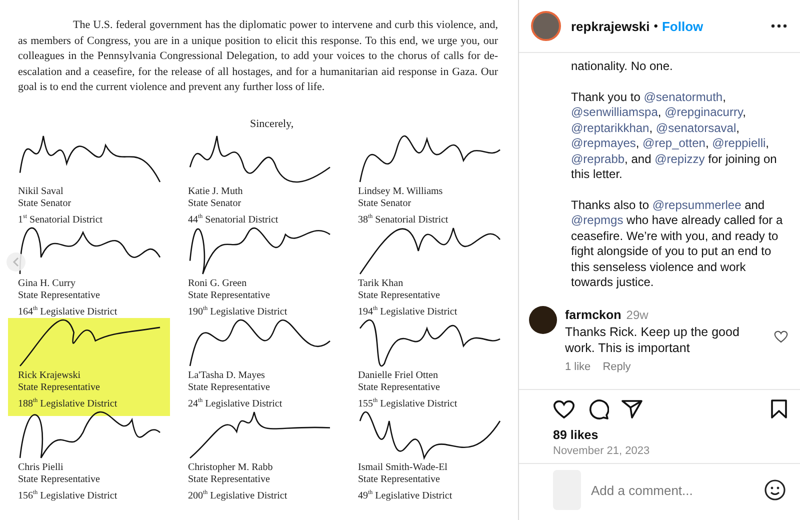 This screenshot has width=800, height=520. I want to click on signatory-district: 188$^{th}$ Legislative District, so click(68, 403).